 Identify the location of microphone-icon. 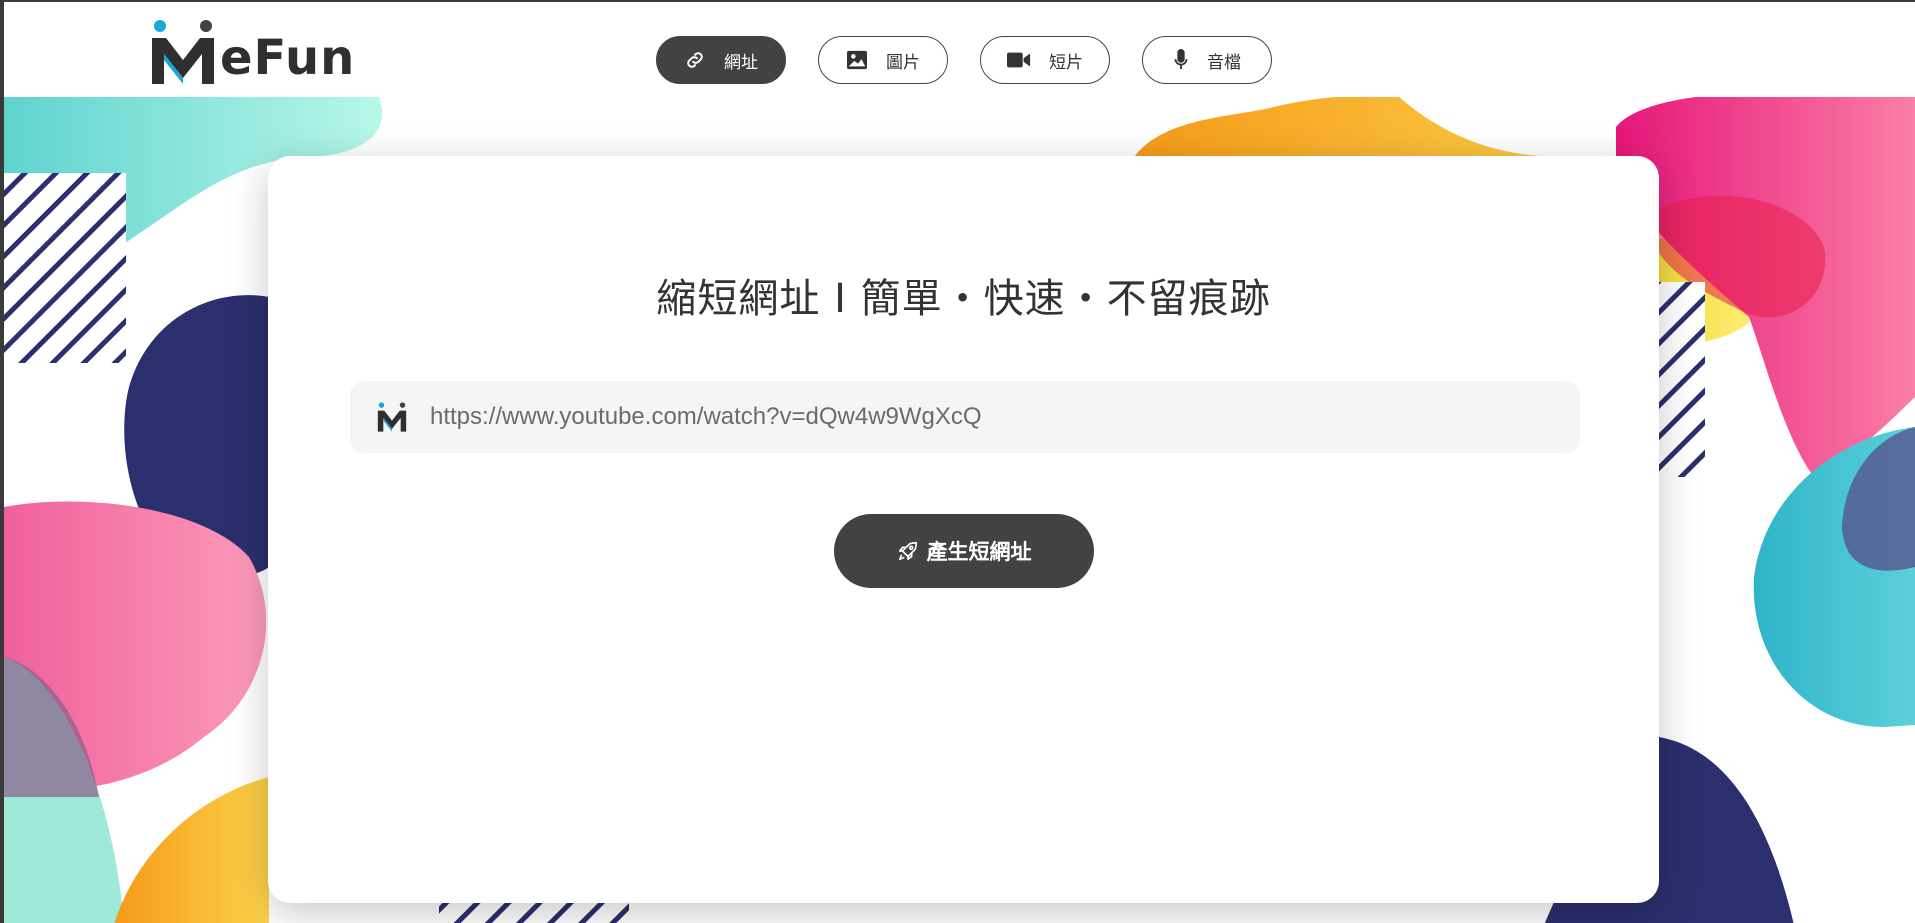
(1181, 59).